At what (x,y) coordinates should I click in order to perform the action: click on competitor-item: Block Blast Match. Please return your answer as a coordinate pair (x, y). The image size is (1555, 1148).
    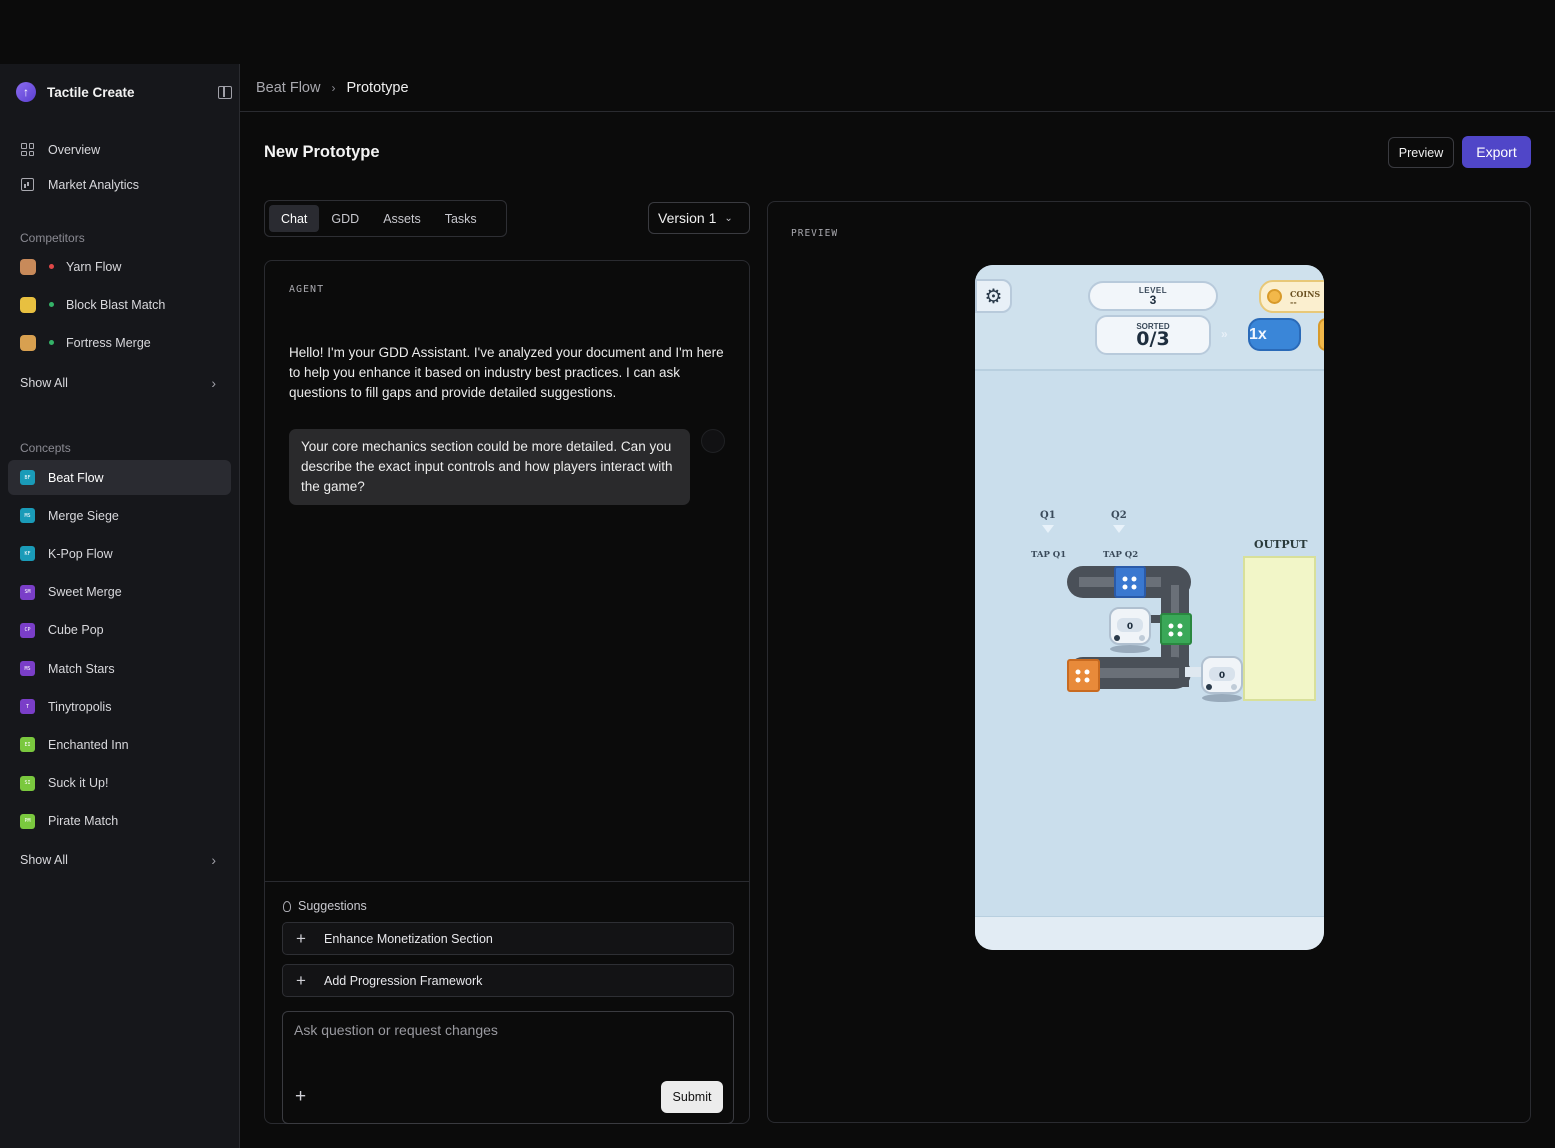
    Looking at the image, I should click on (119, 304).